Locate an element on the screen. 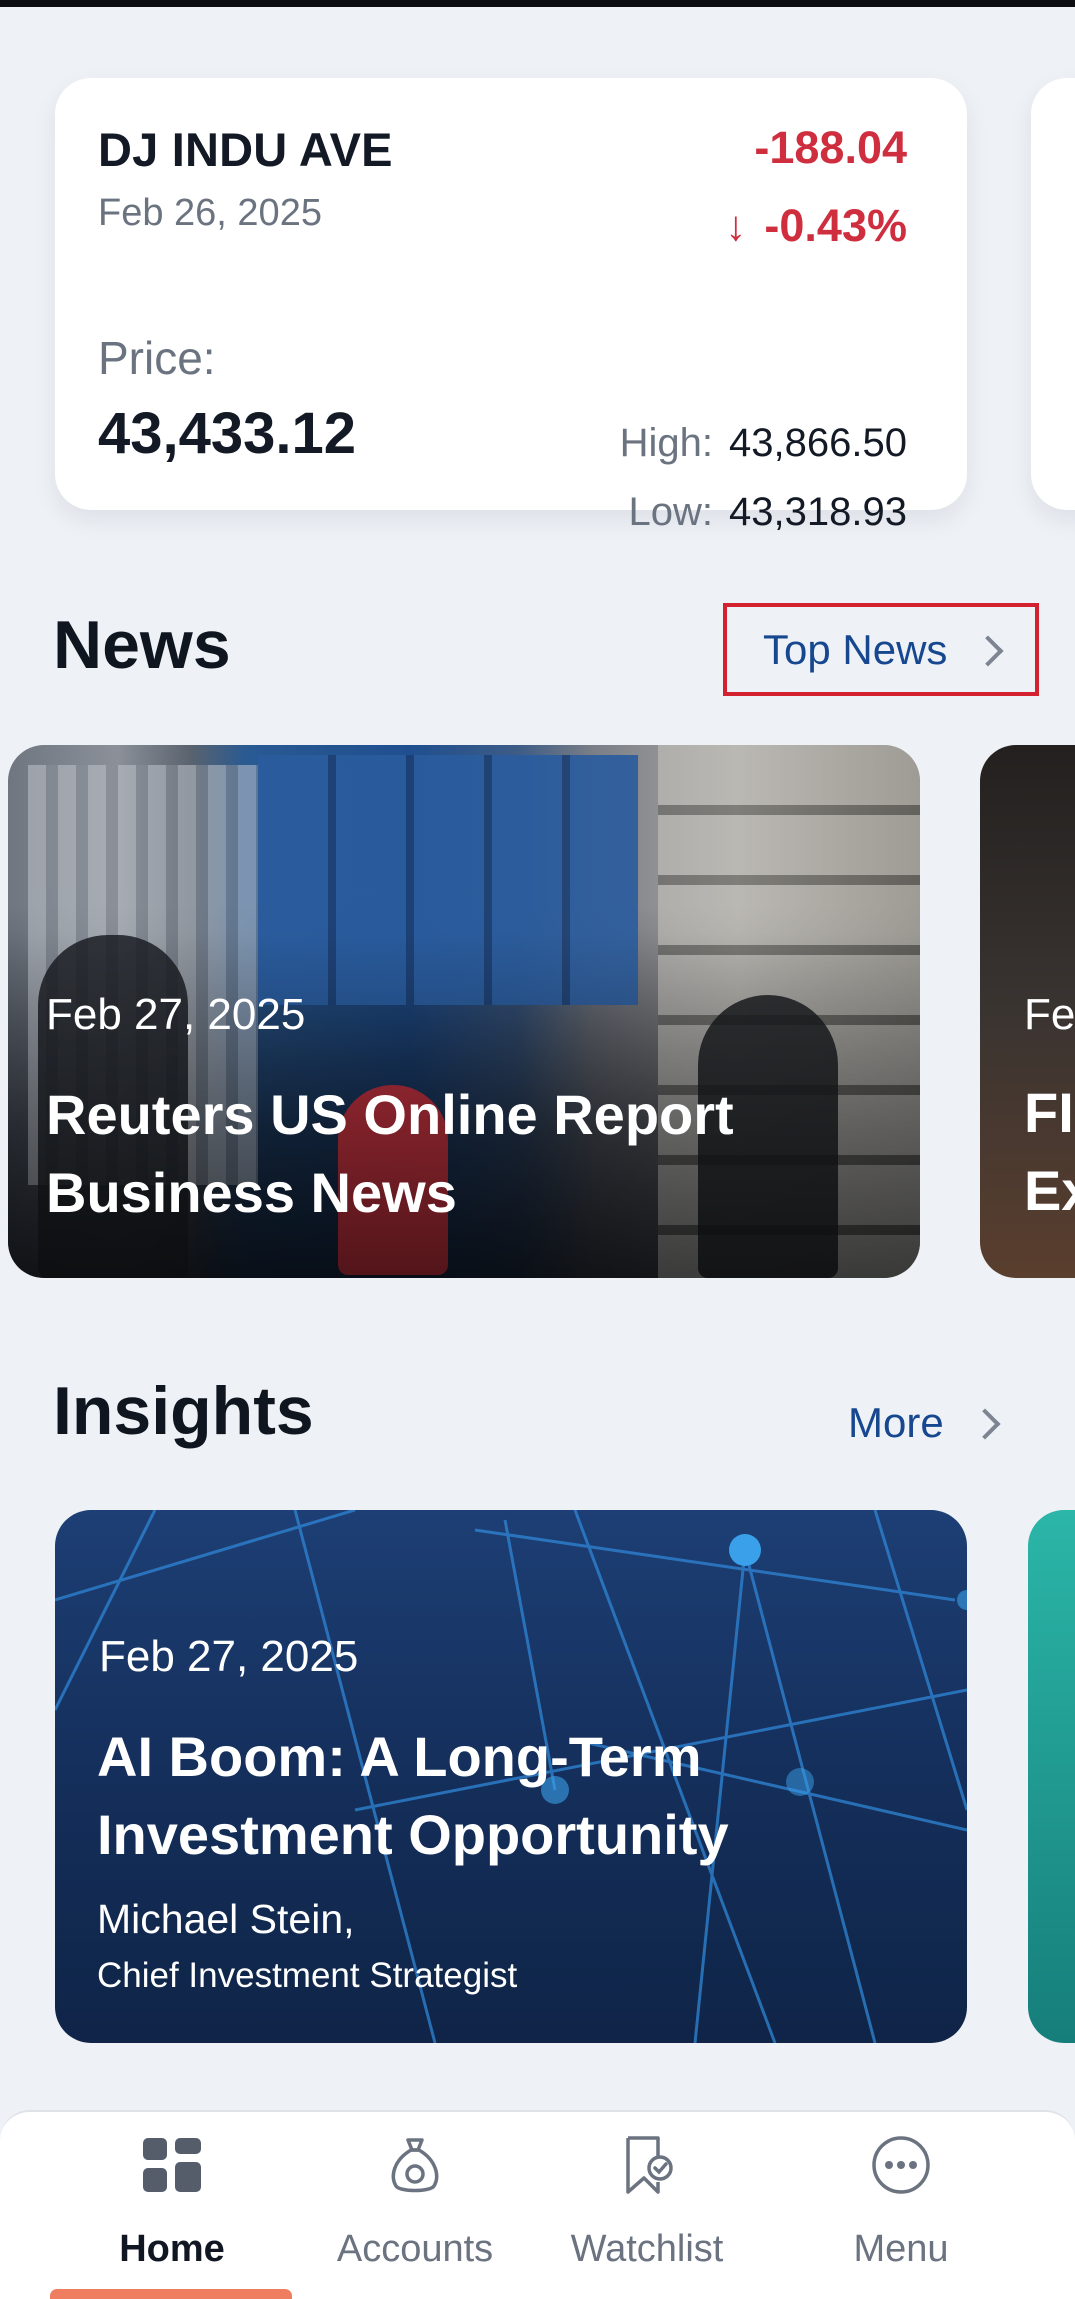  price-label: Price: is located at coordinates (157, 358).